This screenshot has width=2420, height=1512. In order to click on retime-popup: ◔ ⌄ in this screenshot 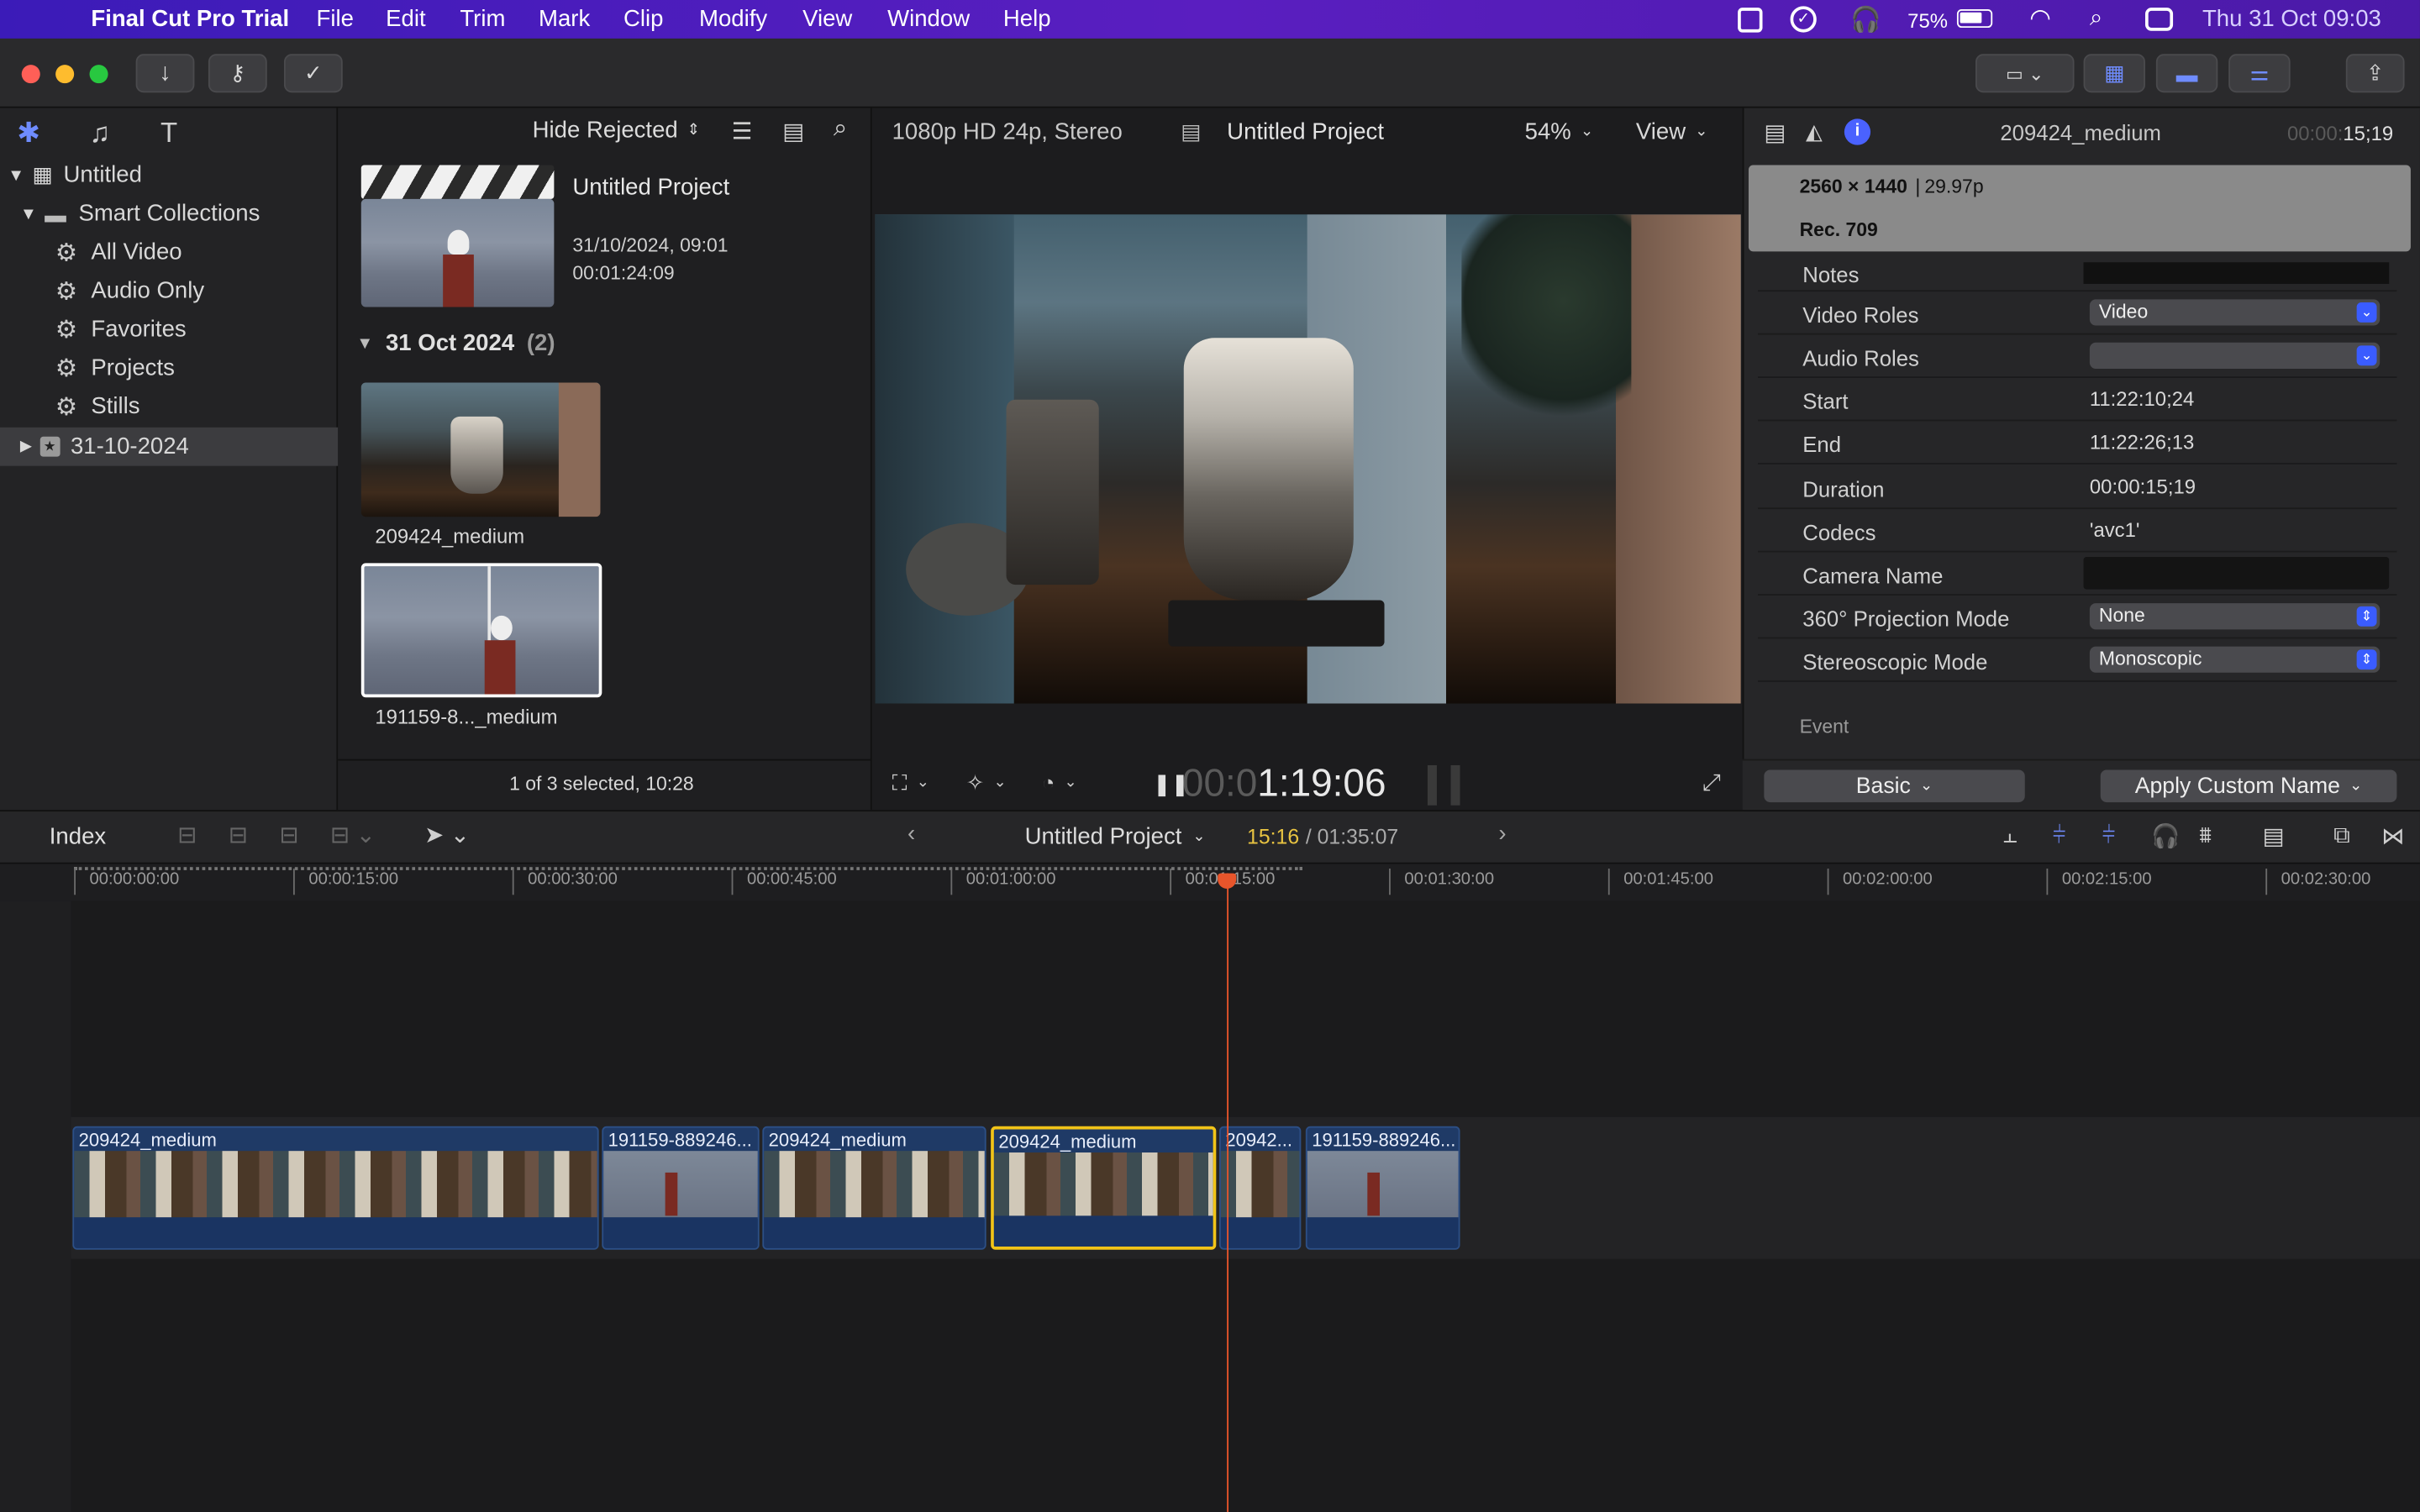, I will do `click(1059, 782)`.